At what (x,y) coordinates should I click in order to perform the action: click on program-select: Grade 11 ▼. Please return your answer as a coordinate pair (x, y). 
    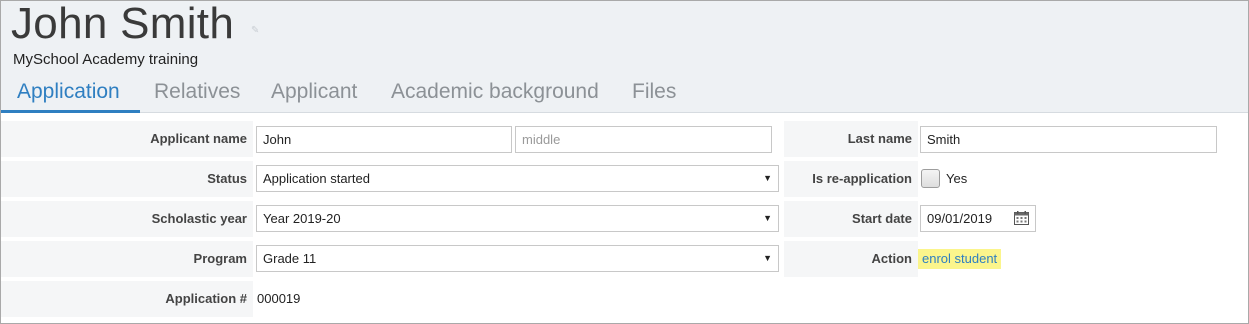
    Looking at the image, I should click on (517, 258).